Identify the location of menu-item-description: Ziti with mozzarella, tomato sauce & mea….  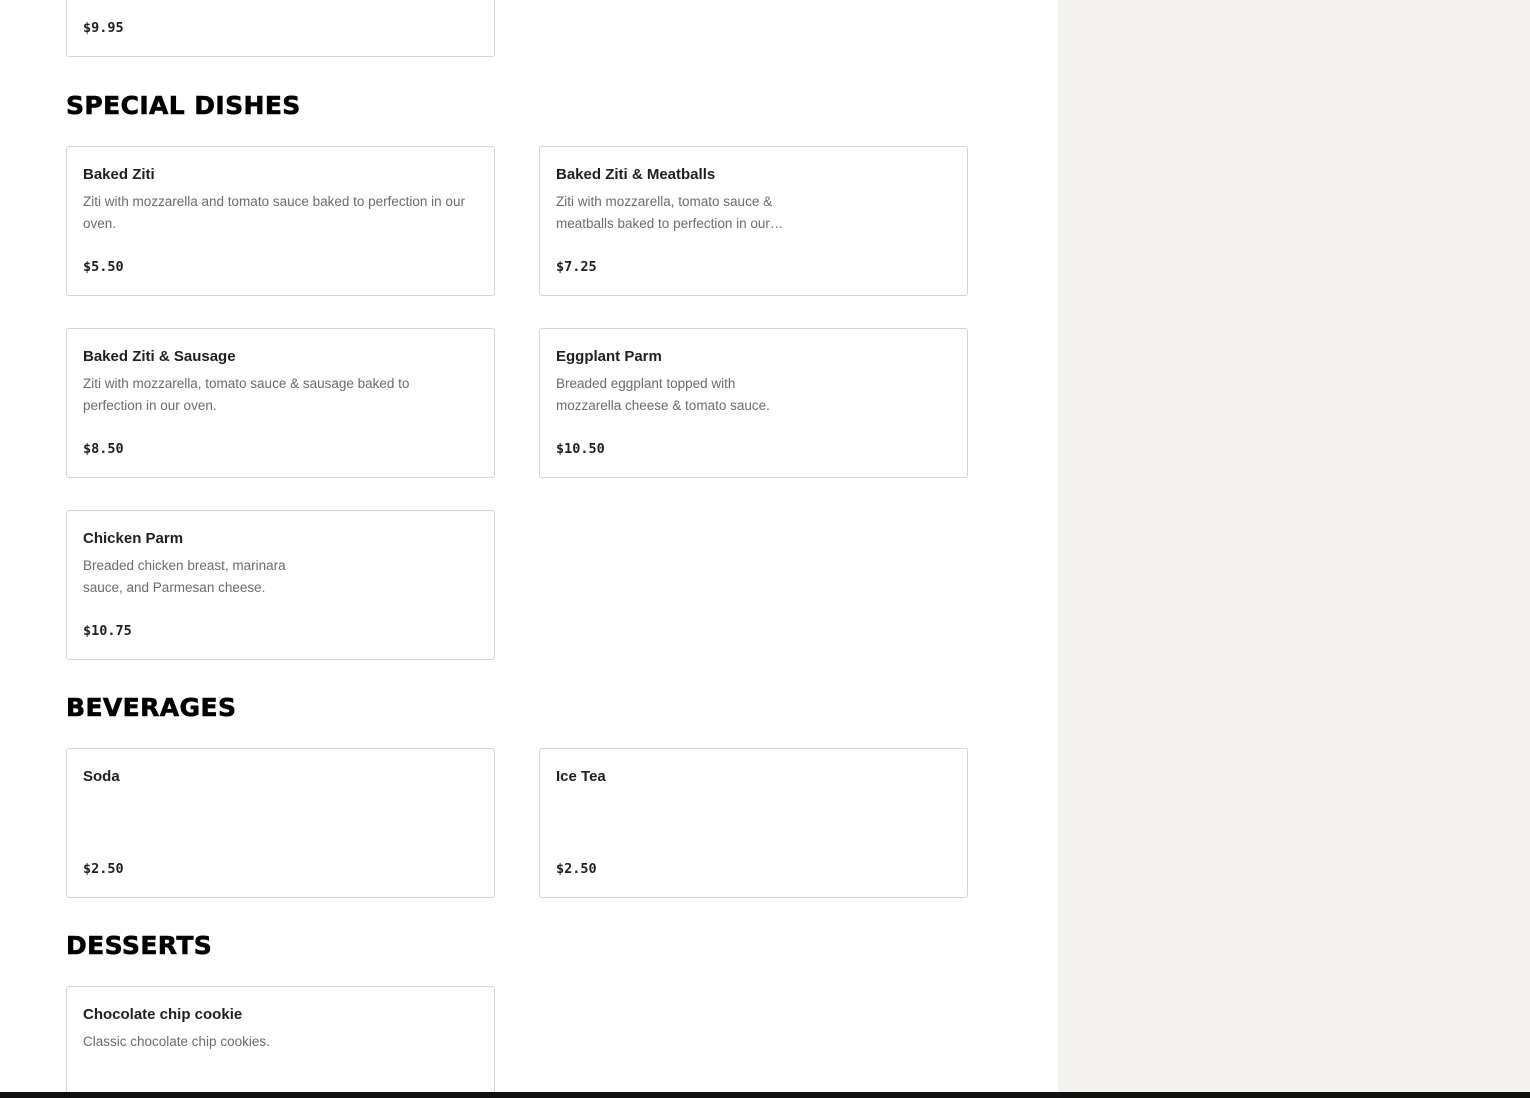
(664, 212).